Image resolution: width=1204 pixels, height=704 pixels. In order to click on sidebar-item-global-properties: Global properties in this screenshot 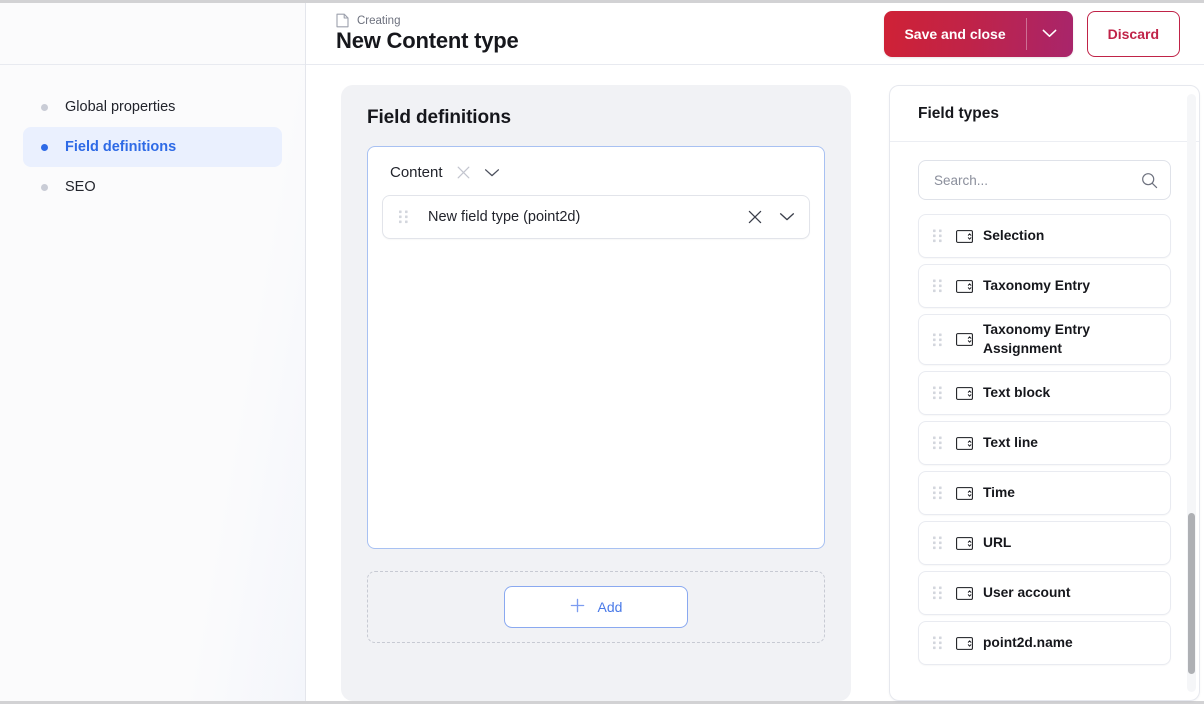, I will do `click(152, 107)`.